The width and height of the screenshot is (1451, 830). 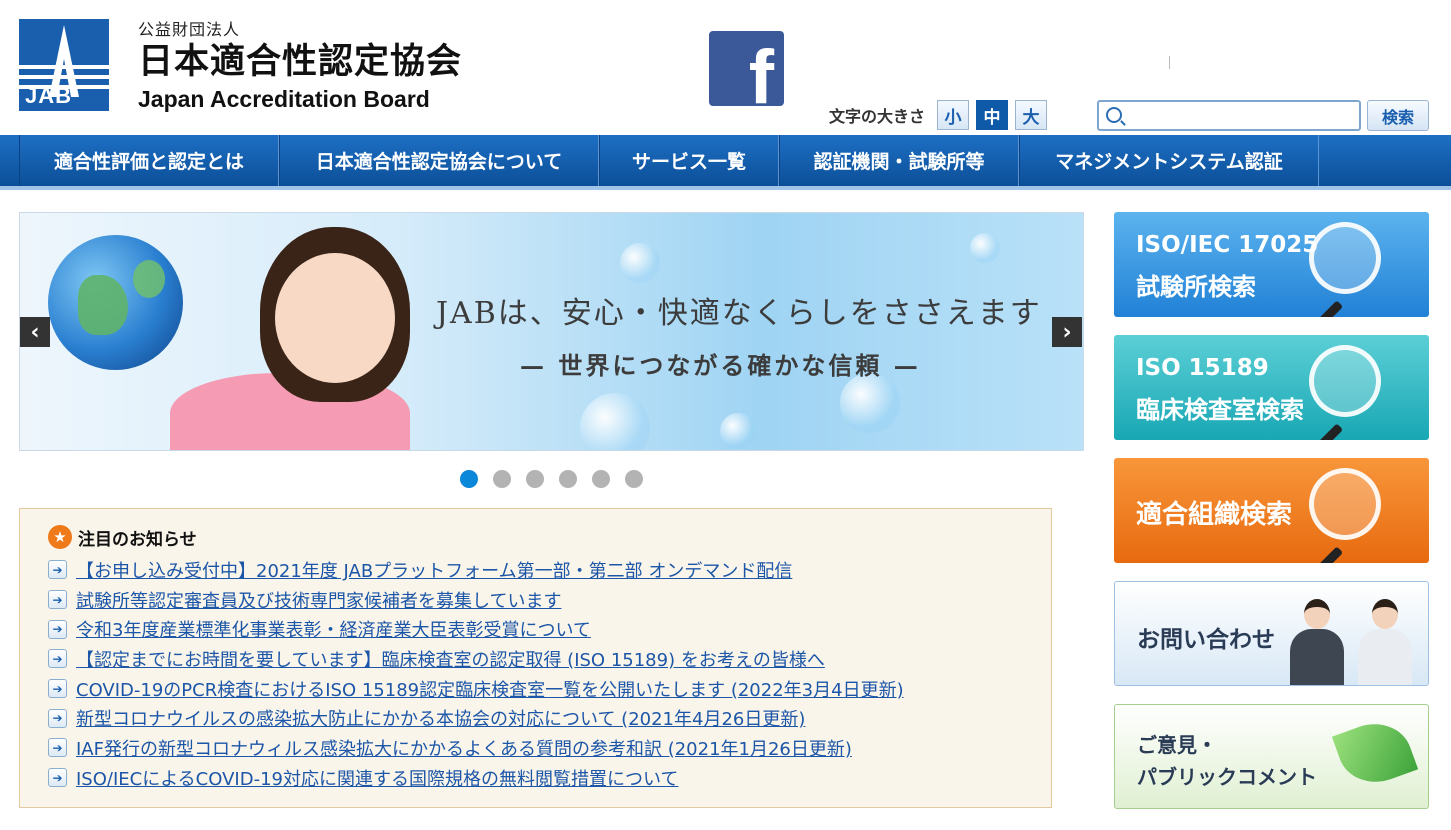 What do you see at coordinates (115, 302) in the screenshot?
I see `globe-image` at bounding box center [115, 302].